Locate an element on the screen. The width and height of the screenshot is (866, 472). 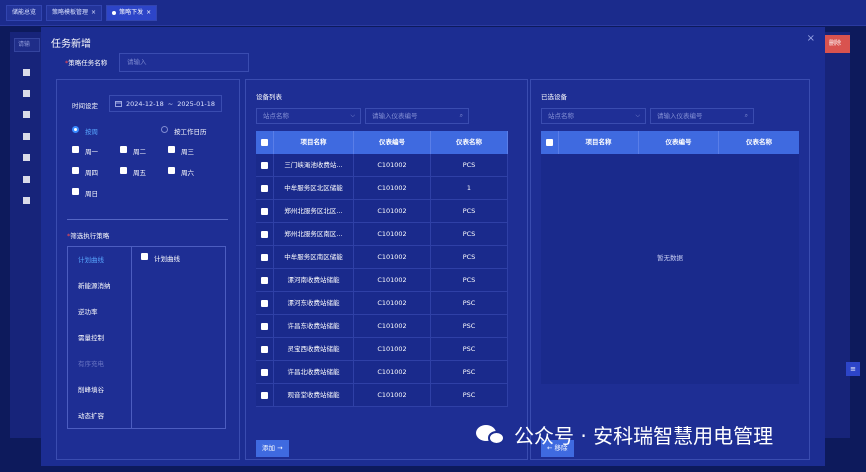
tab-overview: 储能总览 is located at coordinates (24, 12).